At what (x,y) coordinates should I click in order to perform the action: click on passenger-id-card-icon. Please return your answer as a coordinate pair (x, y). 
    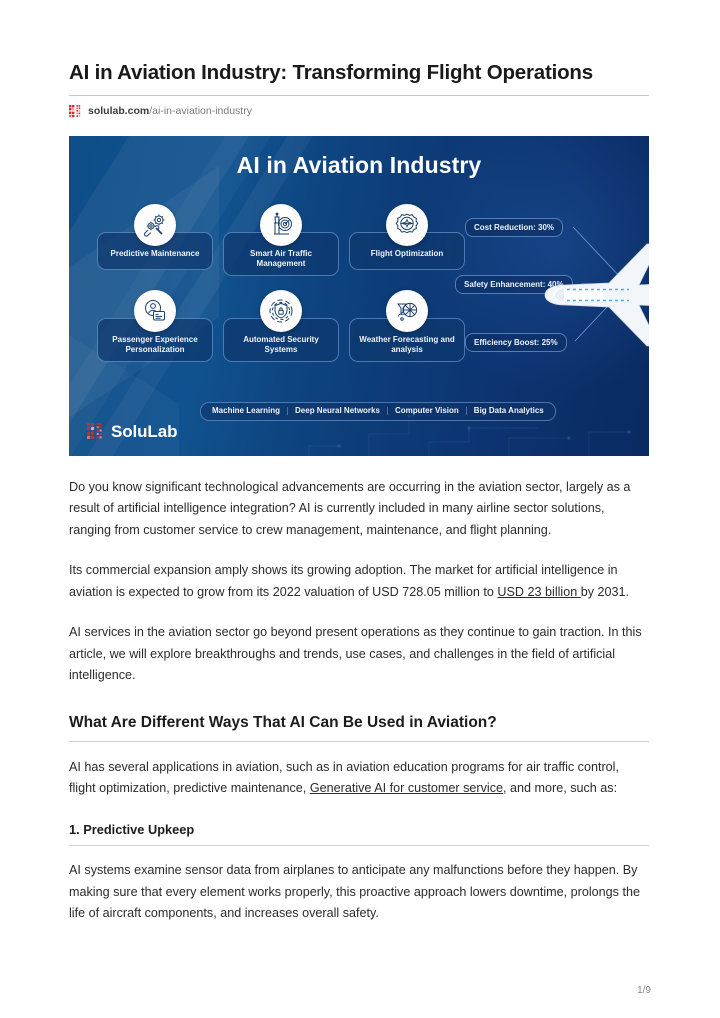
    Looking at the image, I should click on (155, 310).